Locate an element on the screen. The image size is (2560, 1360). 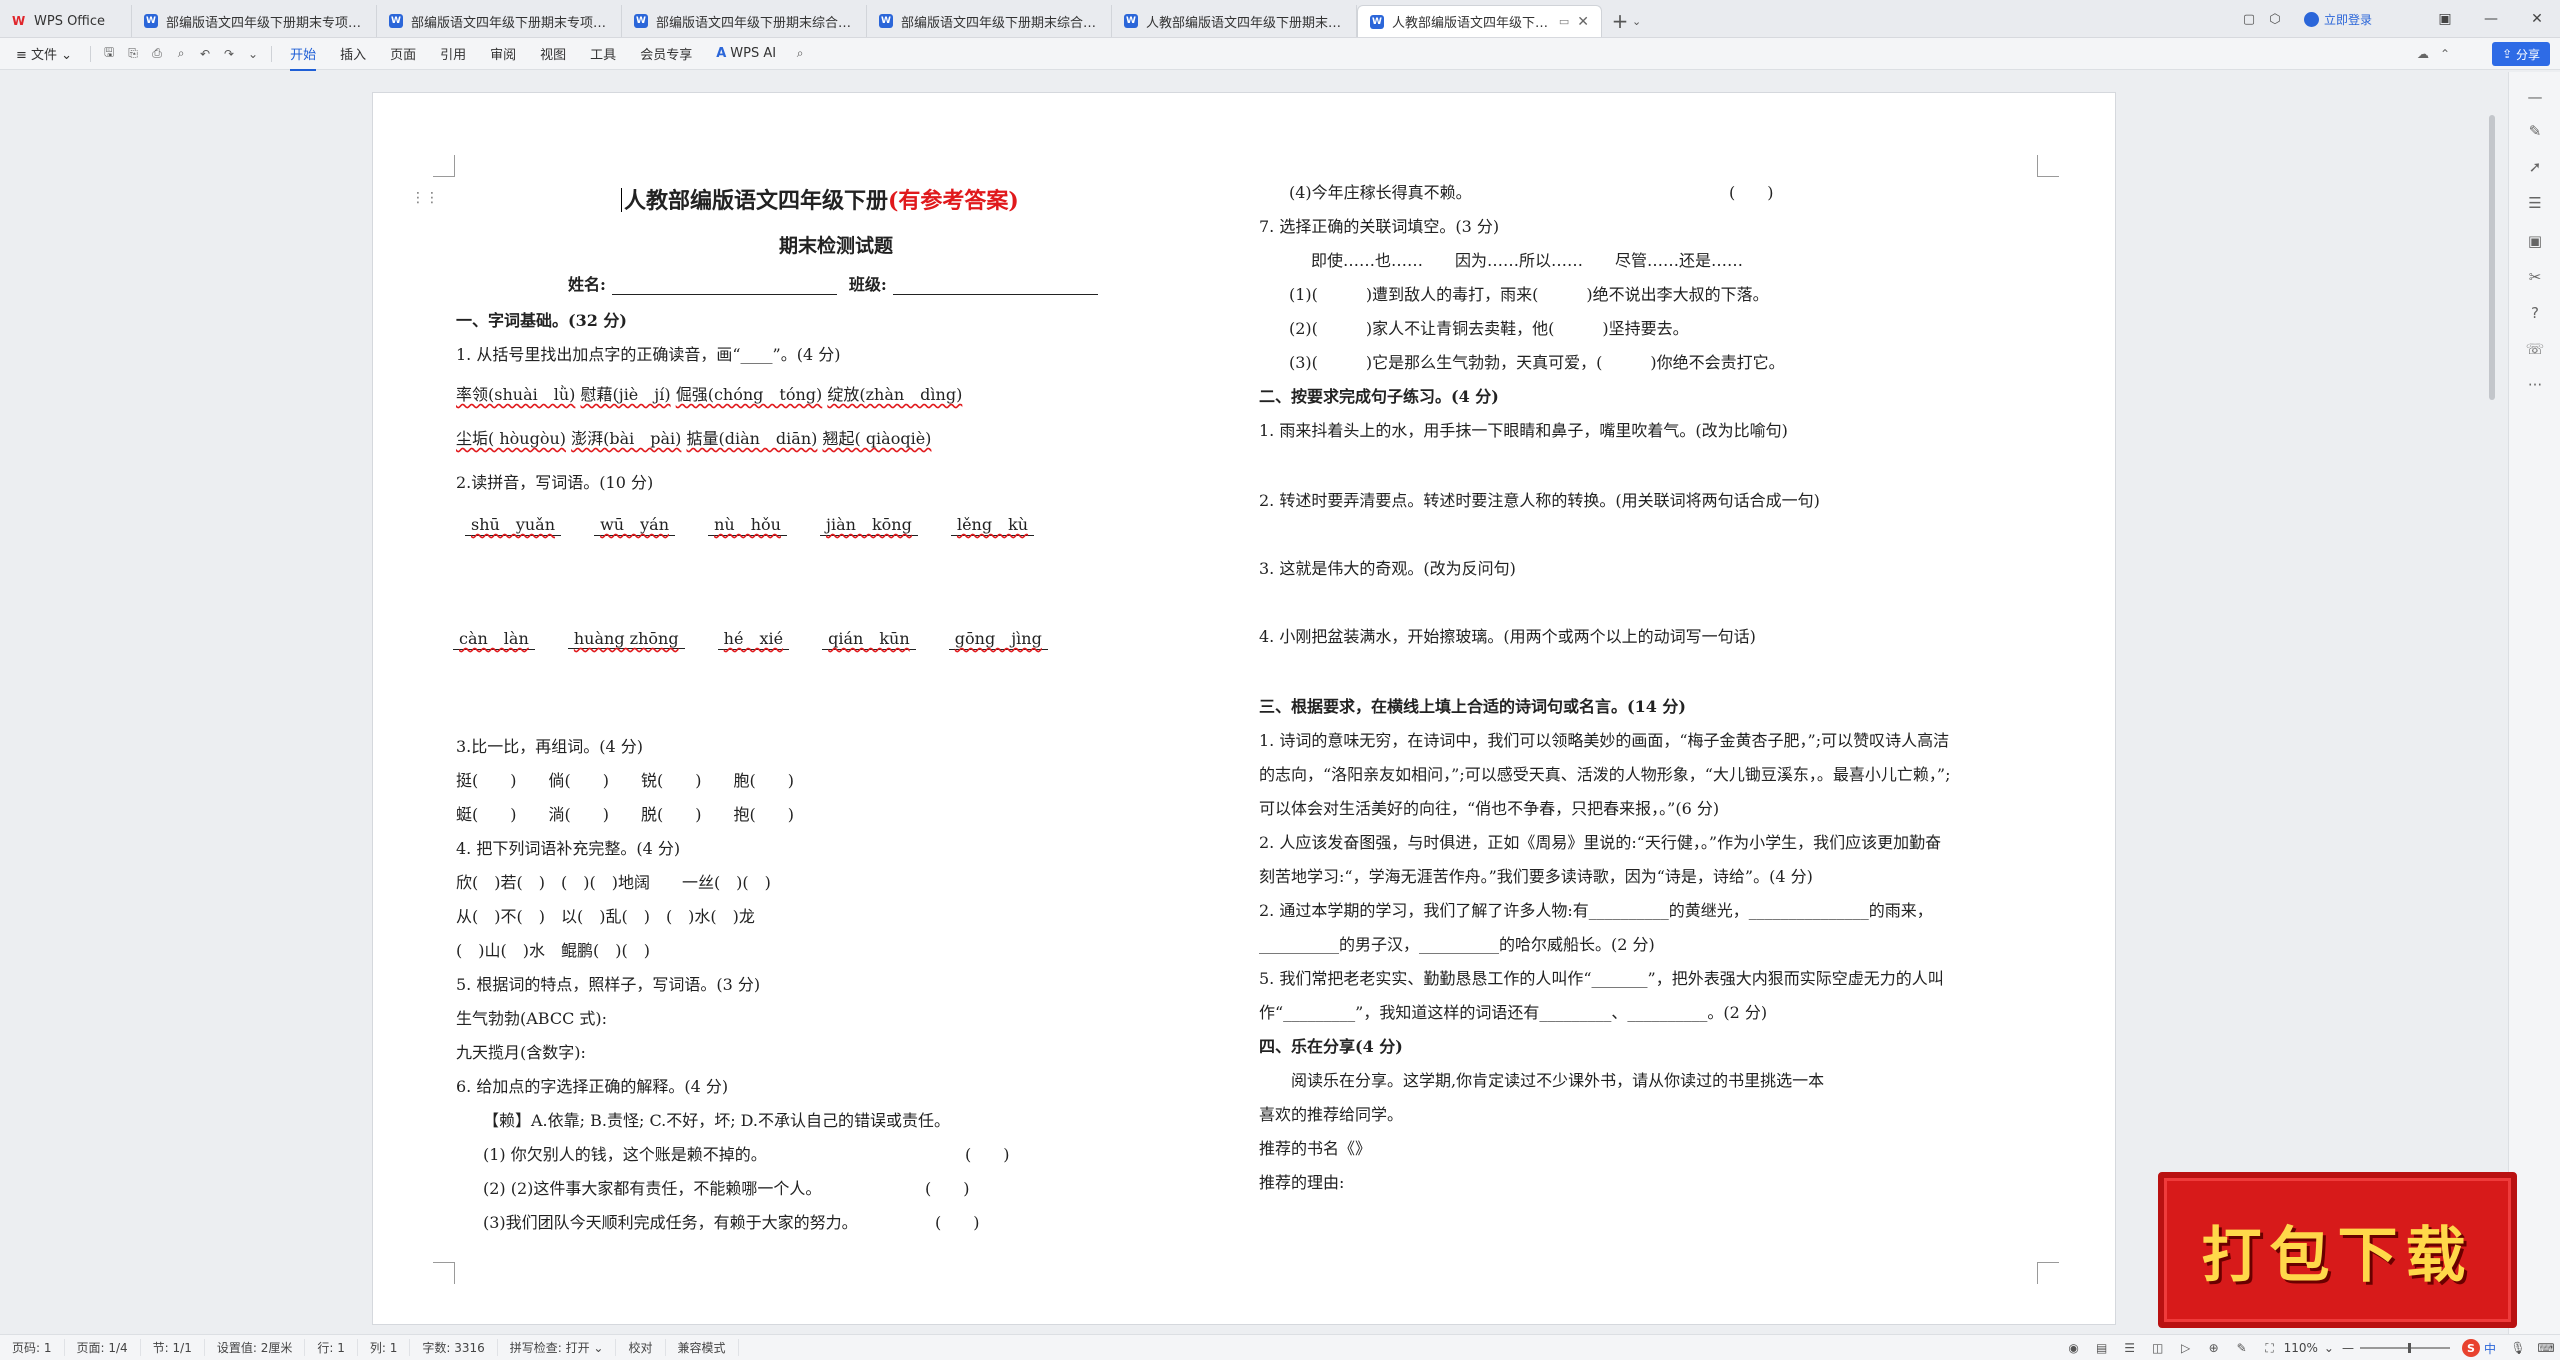
writer-doc-icon: W is located at coordinates (396, 21).